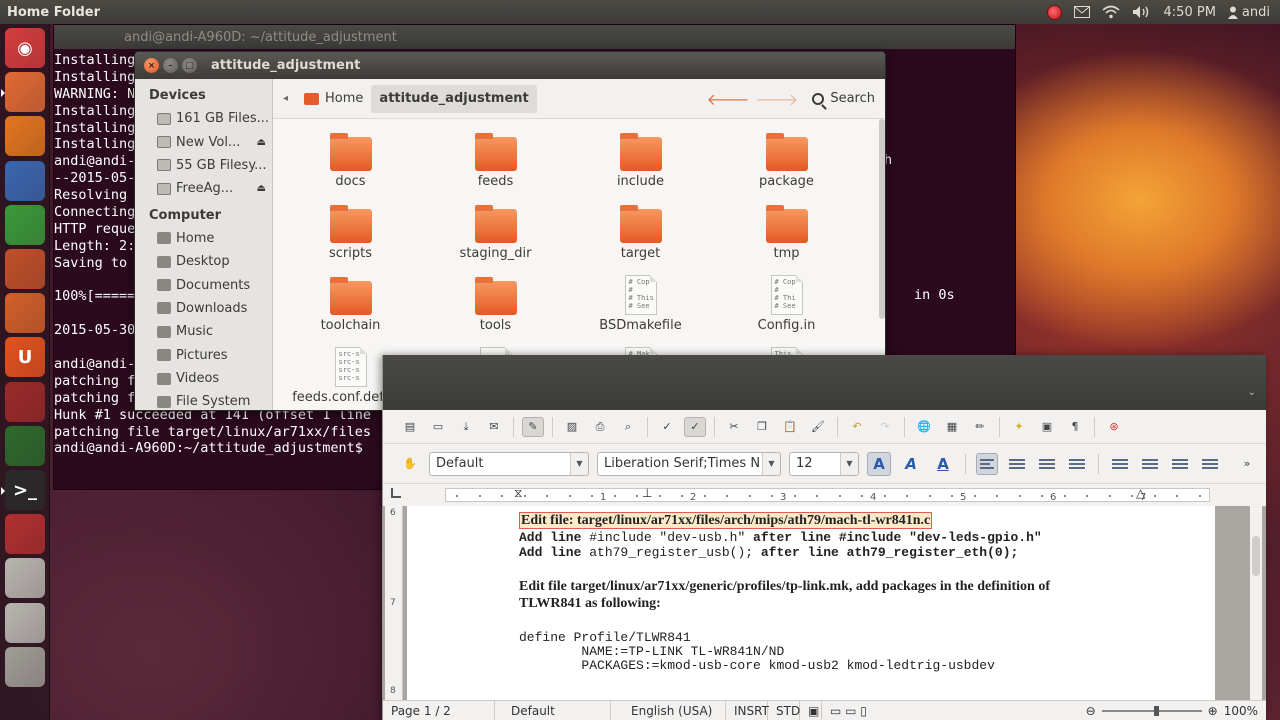  What do you see at coordinates (786, 304) in the screenshot?
I see `file-item: # Cop # # Thi # See Config.in` at bounding box center [786, 304].